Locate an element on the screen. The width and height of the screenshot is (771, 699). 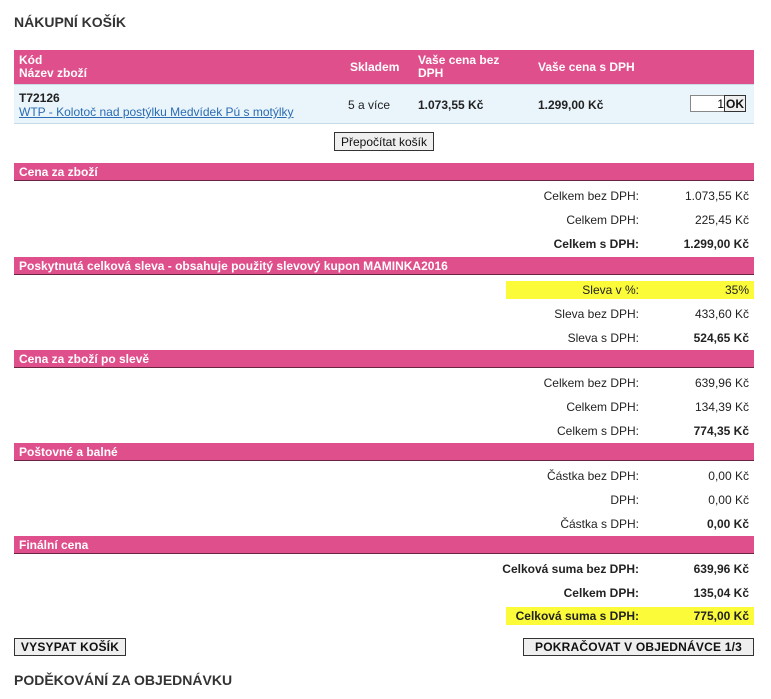
discount-value-vat: 524,65 Kč is located at coordinates (721, 338).